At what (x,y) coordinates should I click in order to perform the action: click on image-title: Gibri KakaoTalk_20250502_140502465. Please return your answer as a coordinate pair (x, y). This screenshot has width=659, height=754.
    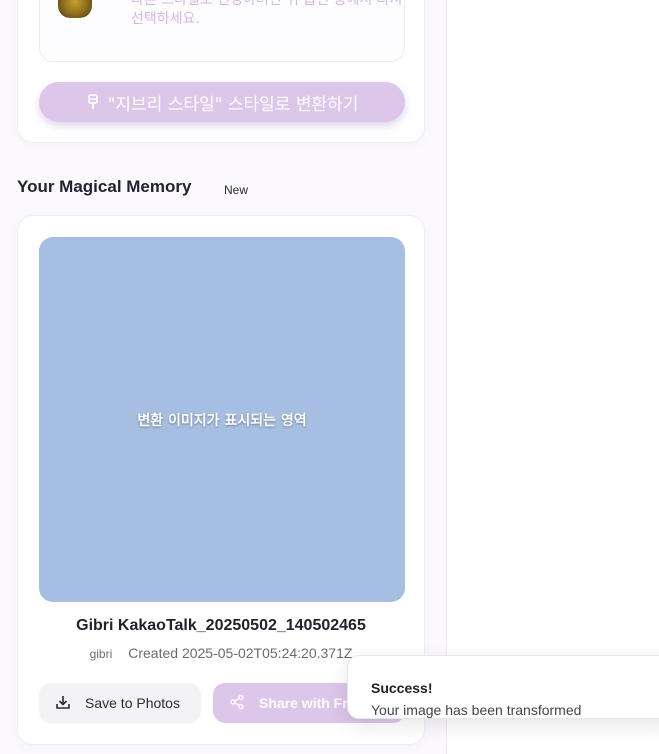
    Looking at the image, I should click on (221, 625).